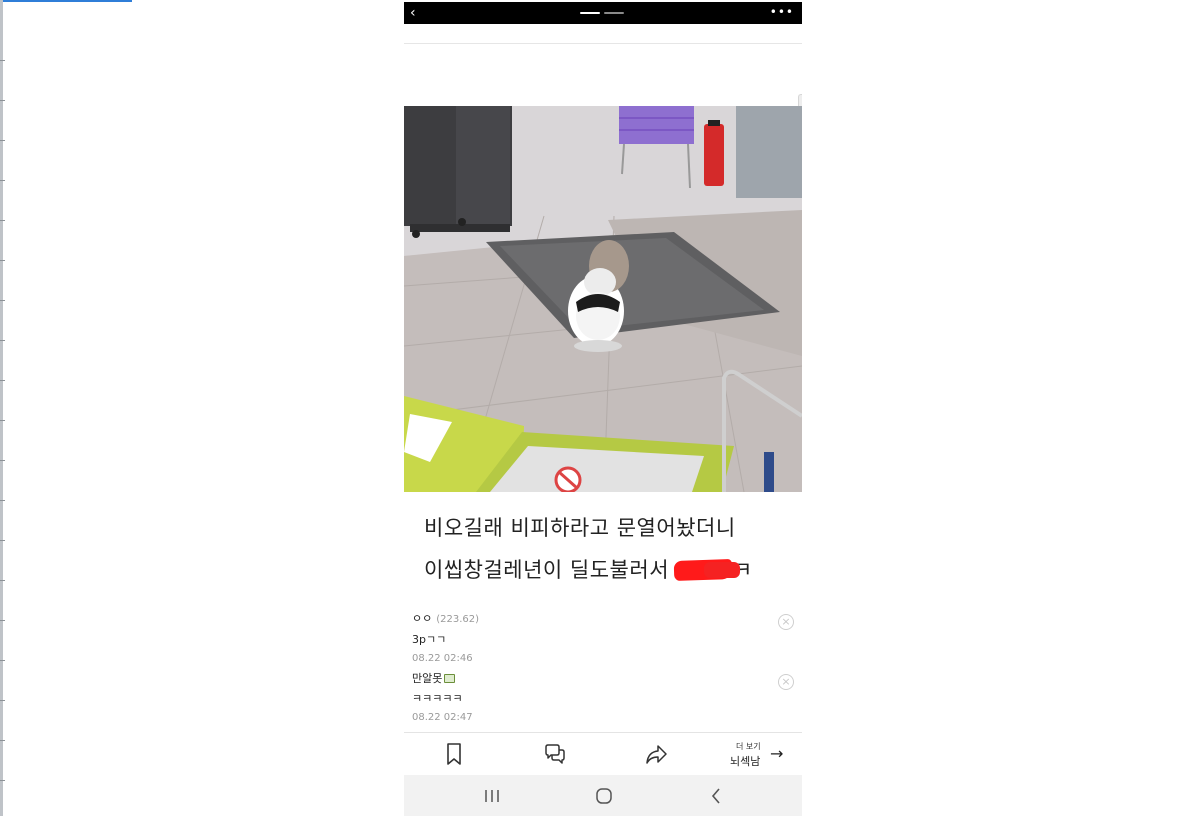 The width and height of the screenshot is (1200, 816). Describe the element at coordinates (555, 754) in the screenshot. I see `comment-icon` at that location.